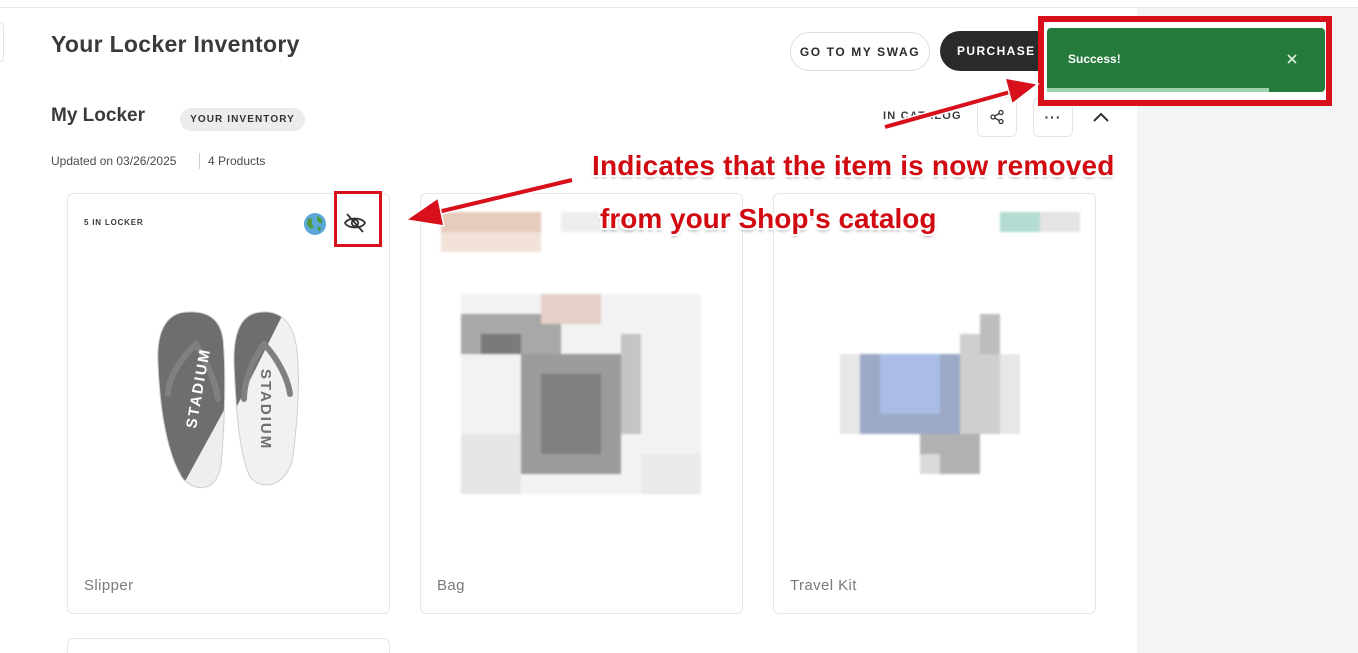 This screenshot has width=1358, height=653. Describe the element at coordinates (768, 218) in the screenshot. I see `annotation-text-line2: from your Shop's catalog` at that location.